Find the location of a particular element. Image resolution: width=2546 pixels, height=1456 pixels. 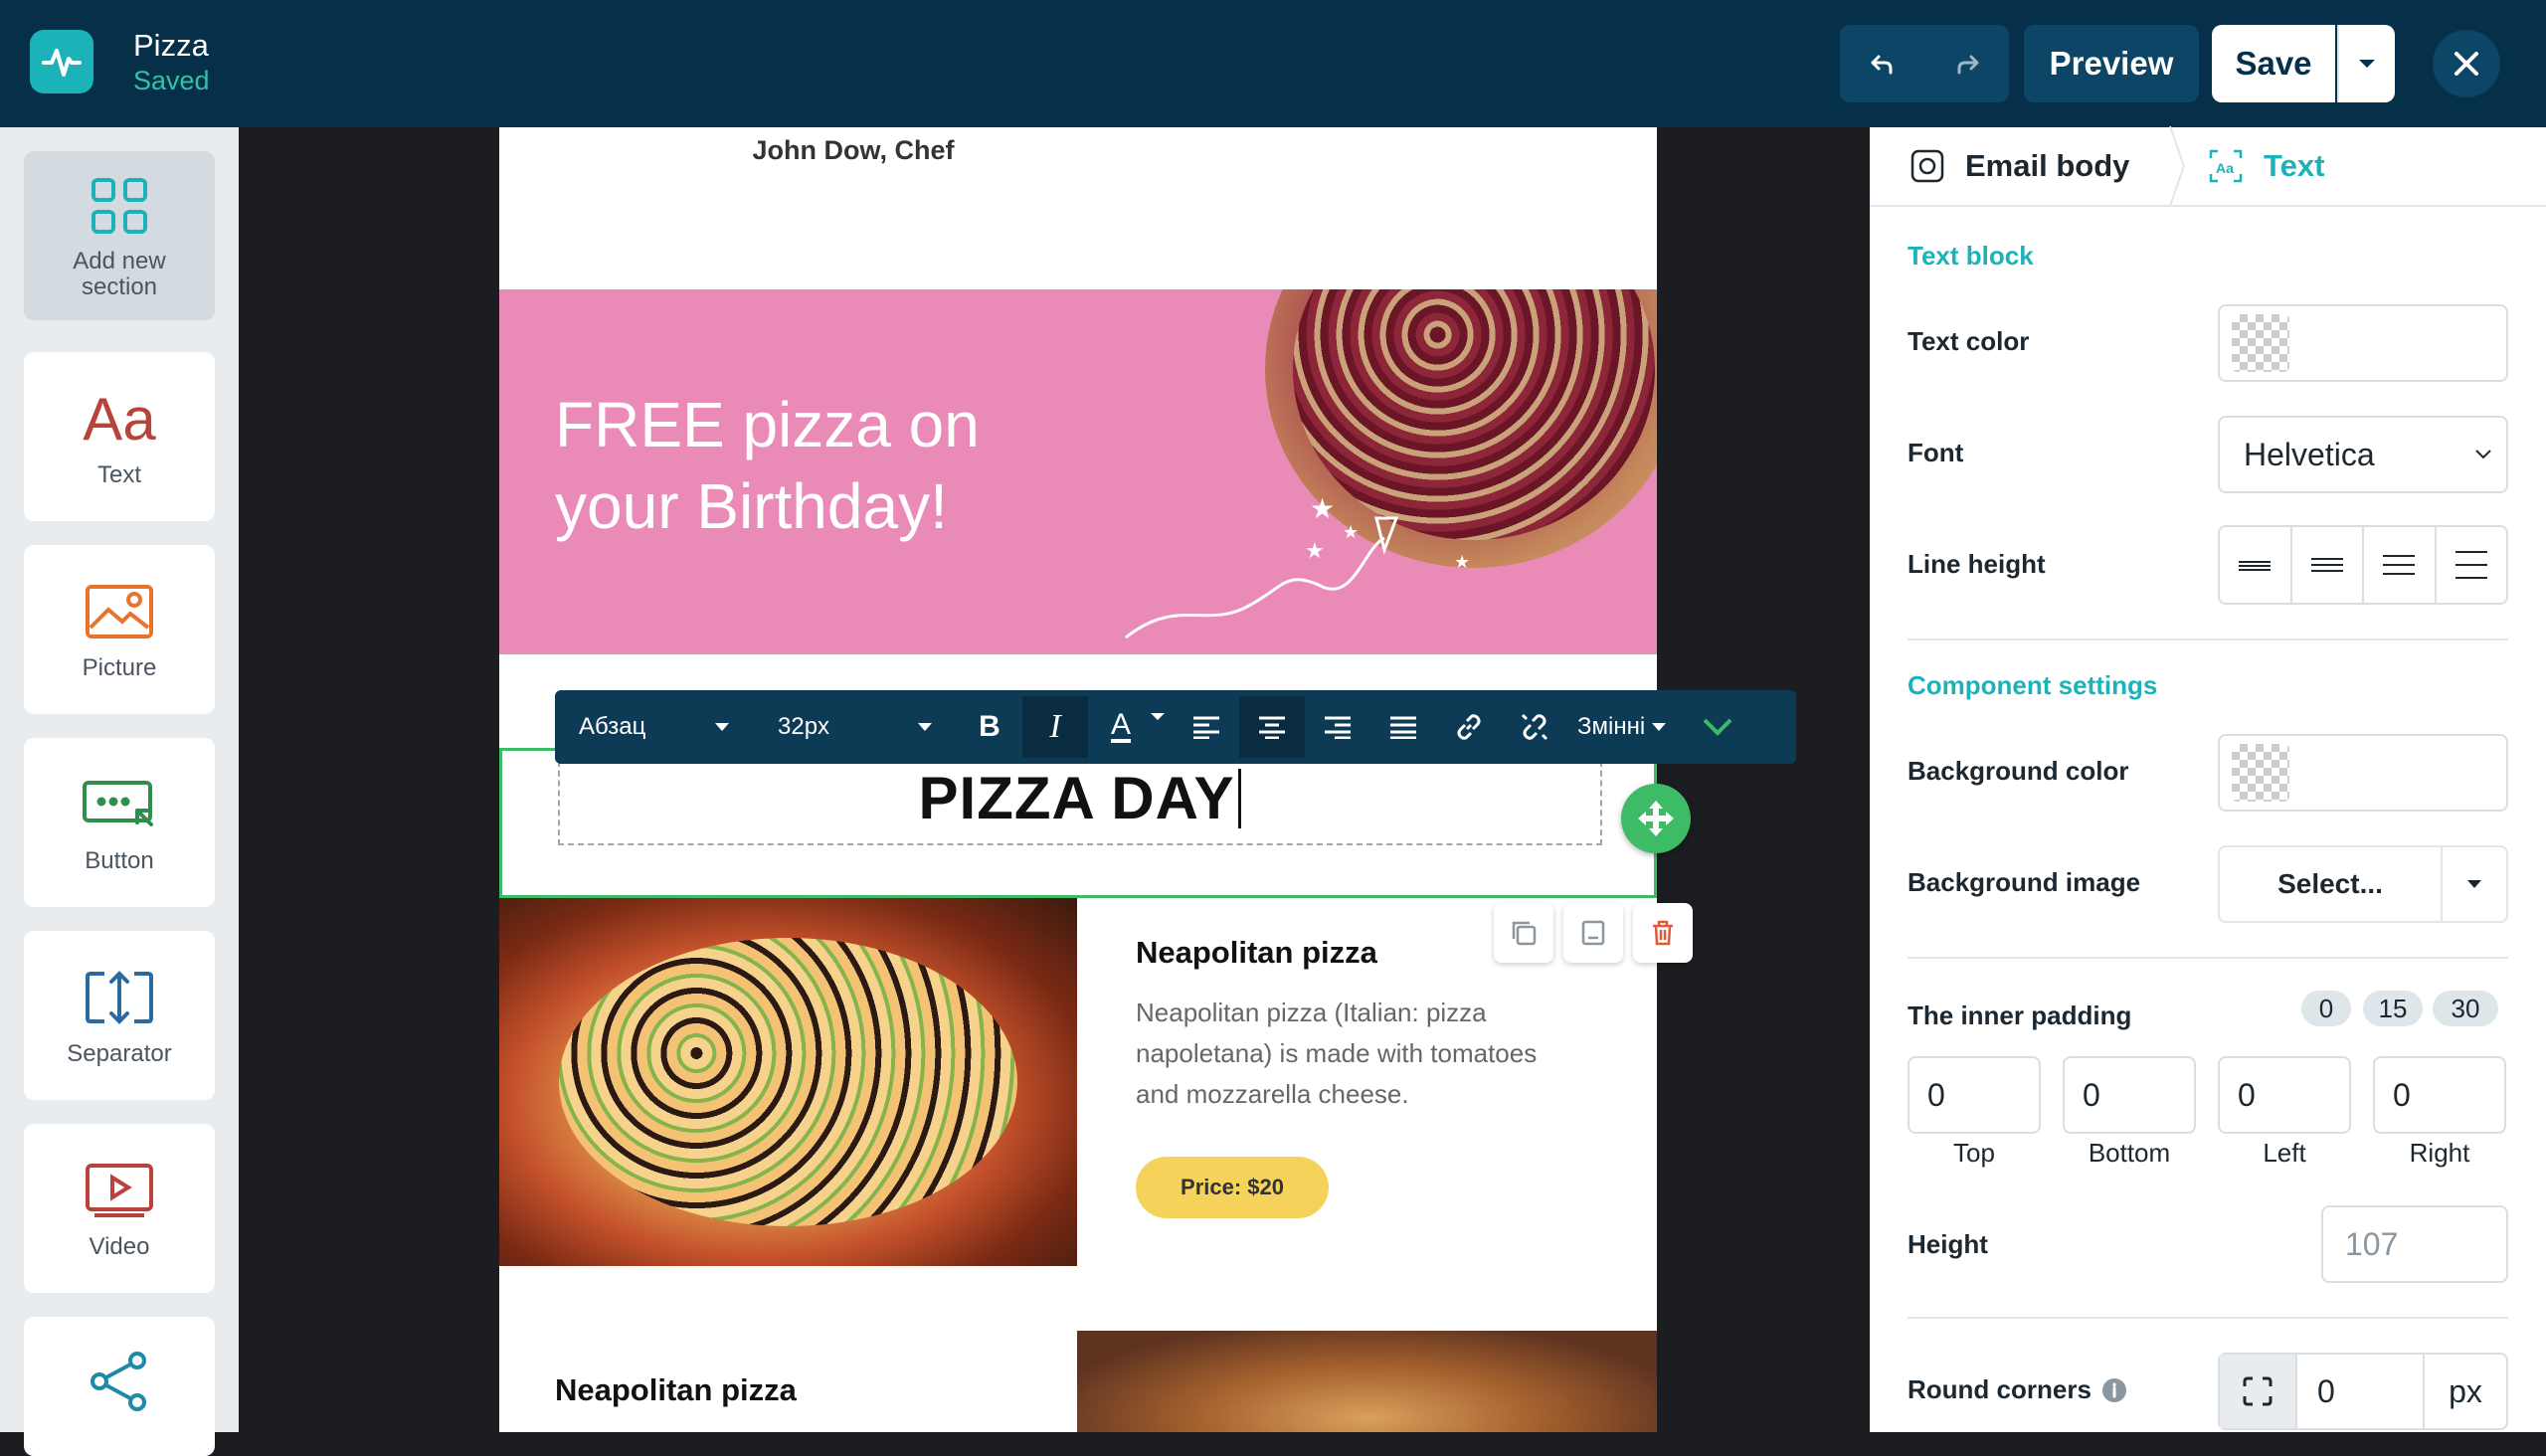

background-color-picker is located at coordinates (2363, 773).